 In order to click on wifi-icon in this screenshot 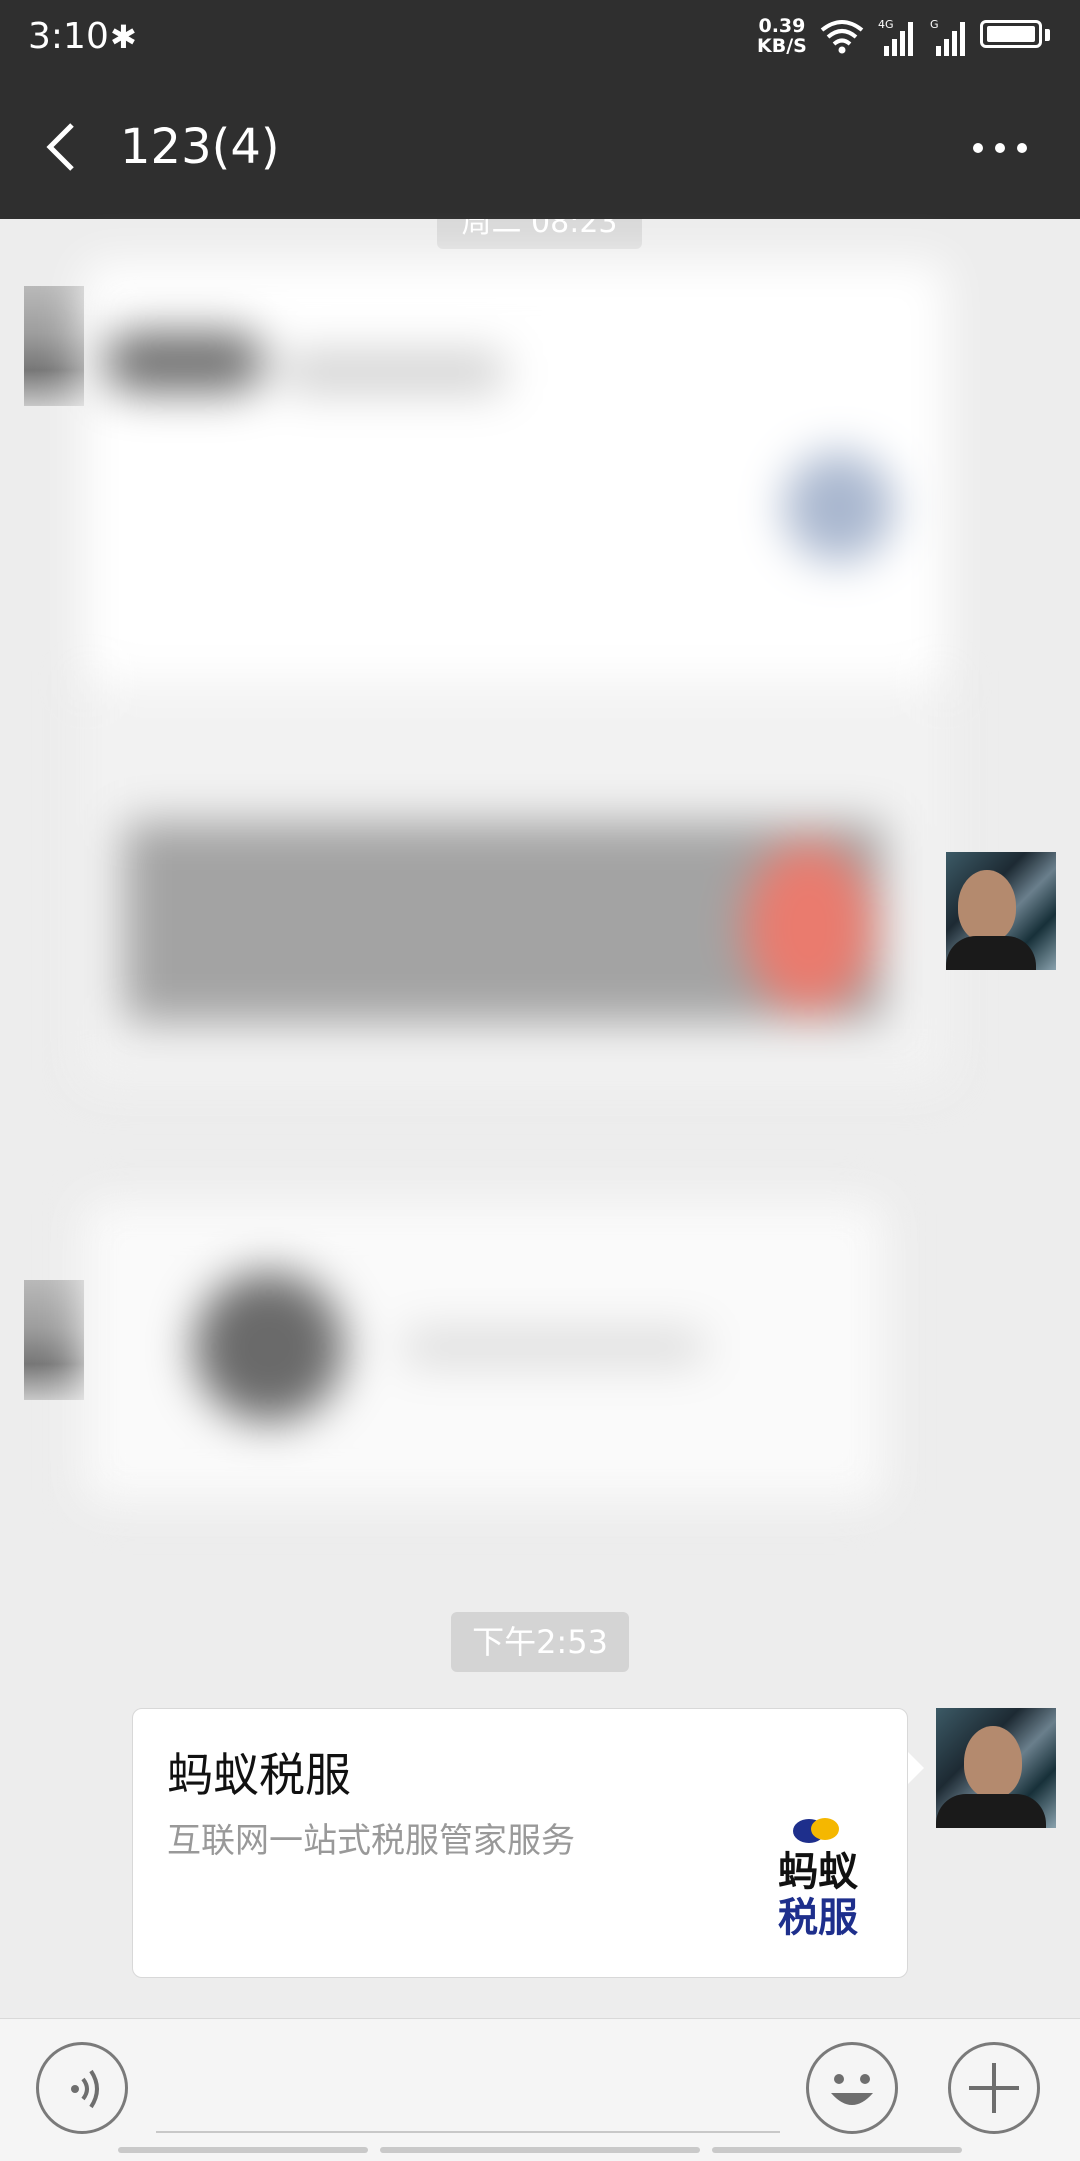, I will do `click(842, 37)`.